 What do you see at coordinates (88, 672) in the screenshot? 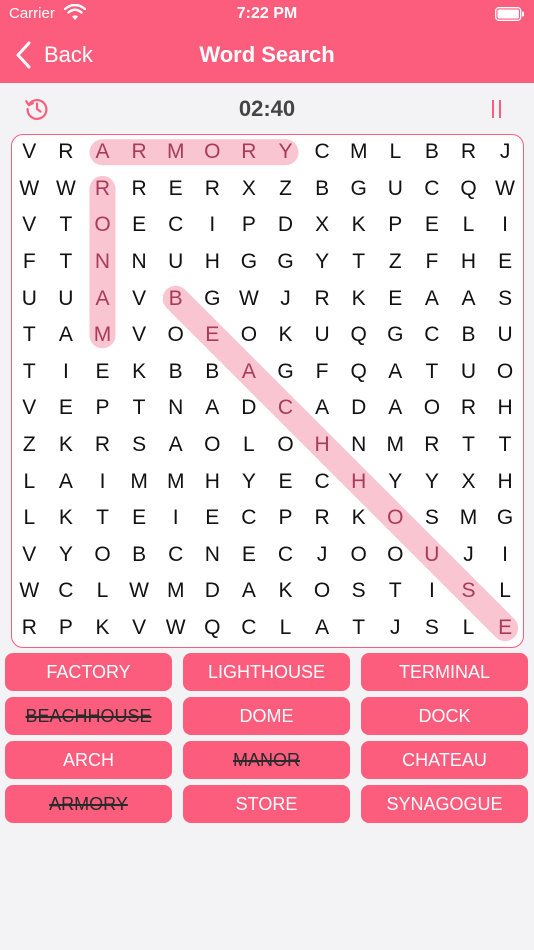
I see `word-button: FACTORY` at bounding box center [88, 672].